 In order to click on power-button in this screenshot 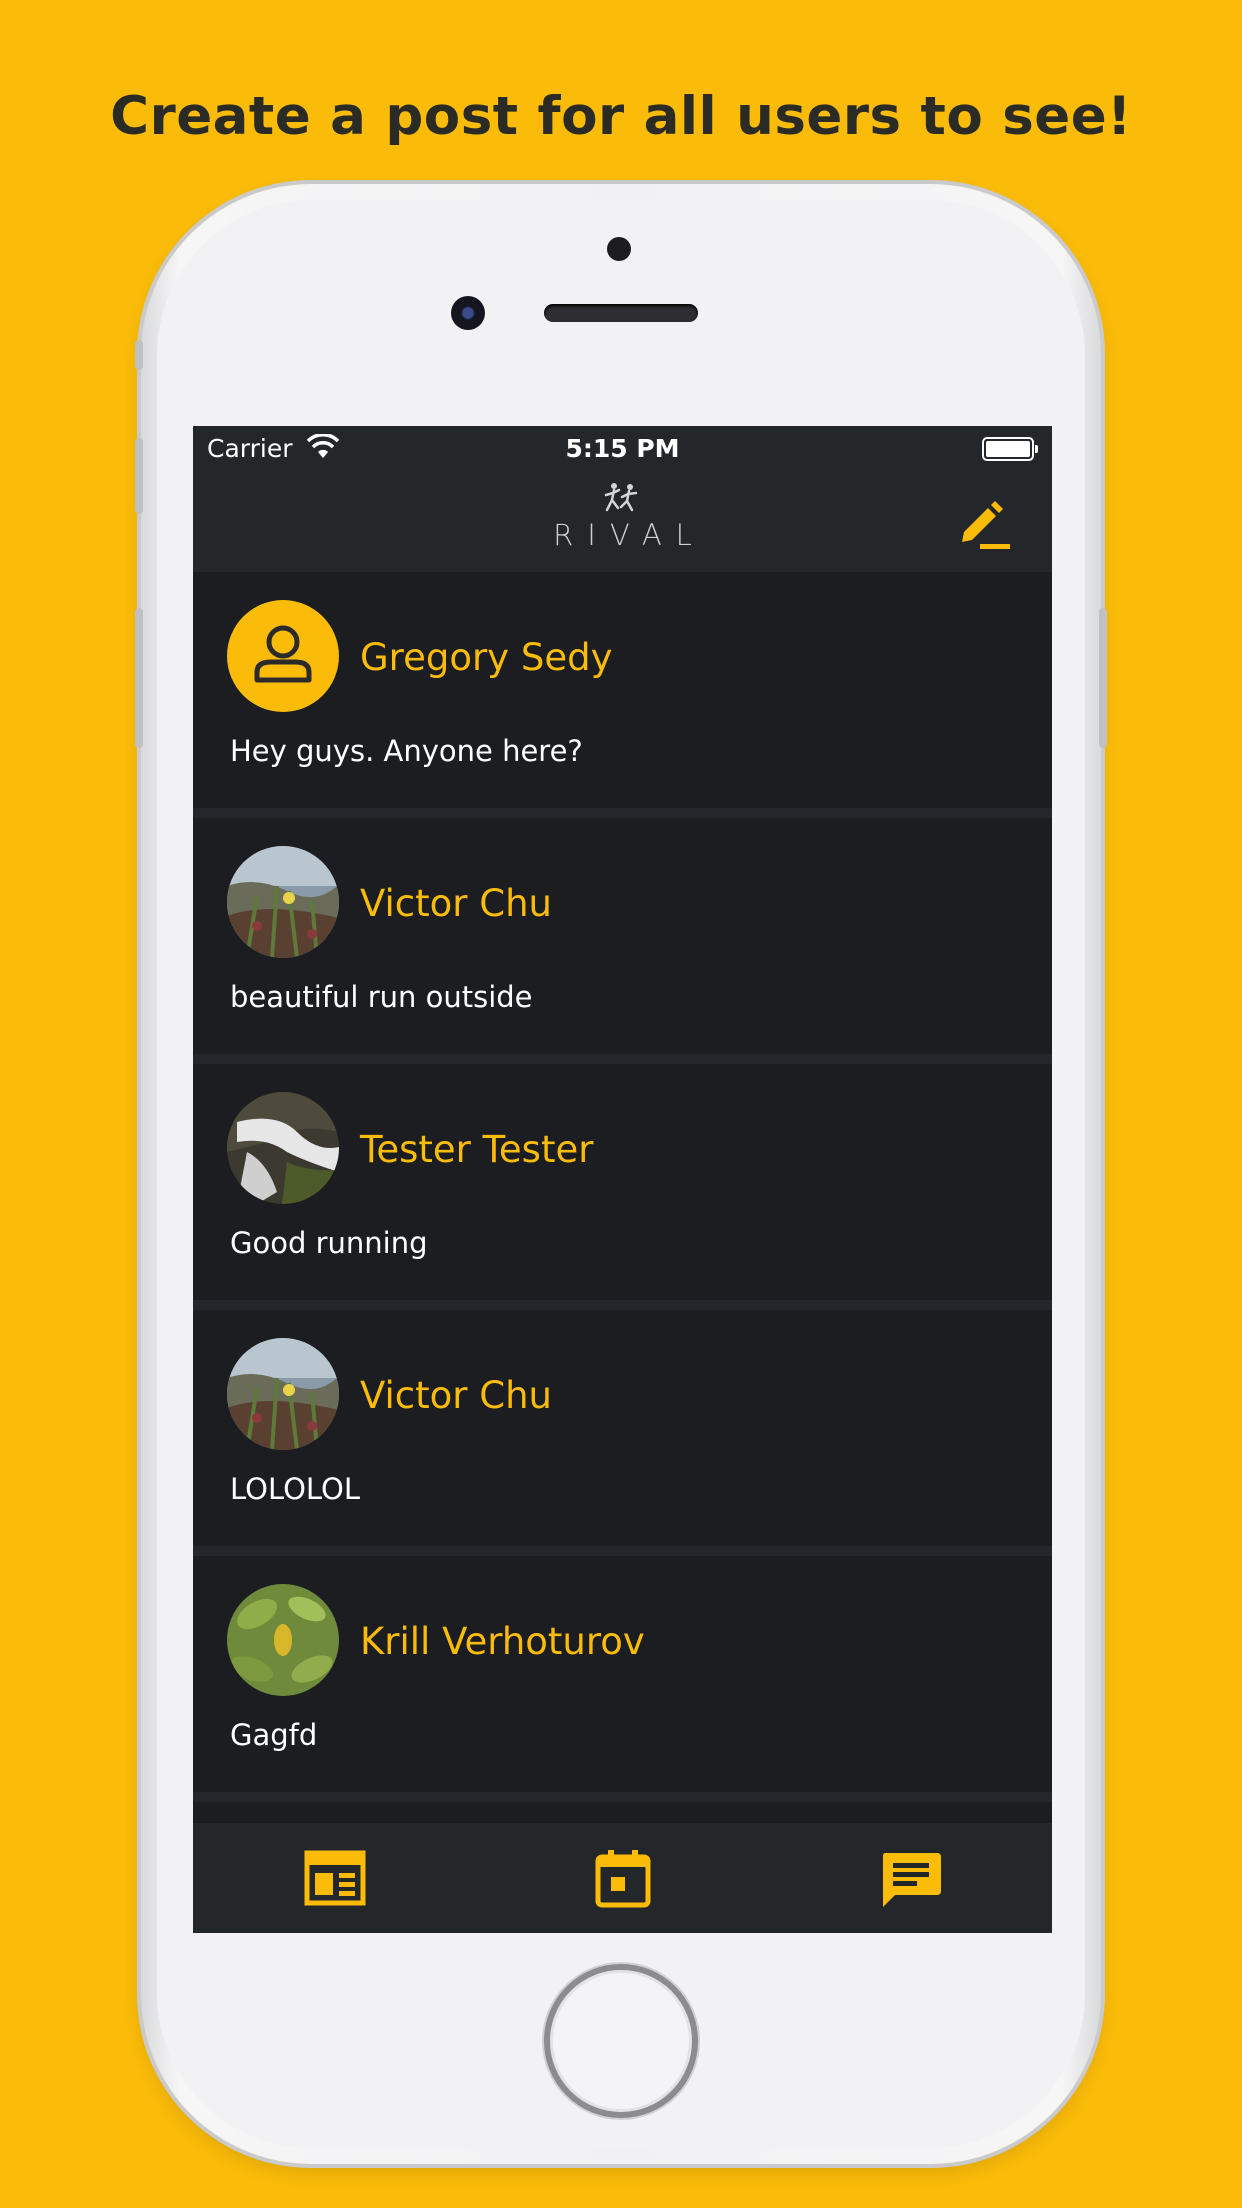, I will do `click(1103, 678)`.